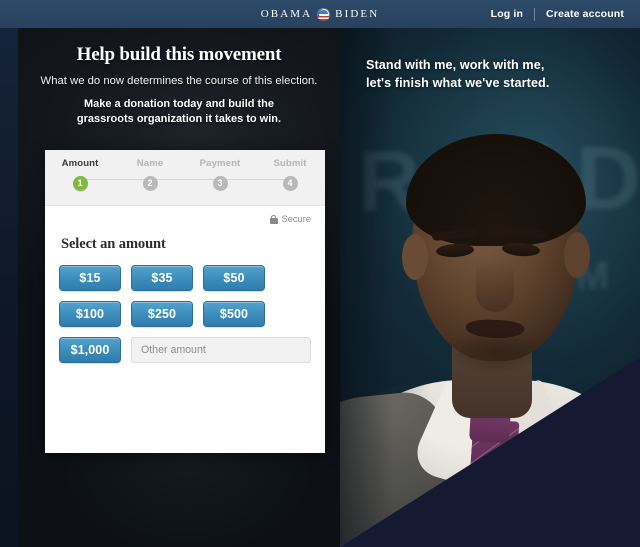 The image size is (640, 547). What do you see at coordinates (237, 174) in the screenshot?
I see `step-payment: Payment 3` at bounding box center [237, 174].